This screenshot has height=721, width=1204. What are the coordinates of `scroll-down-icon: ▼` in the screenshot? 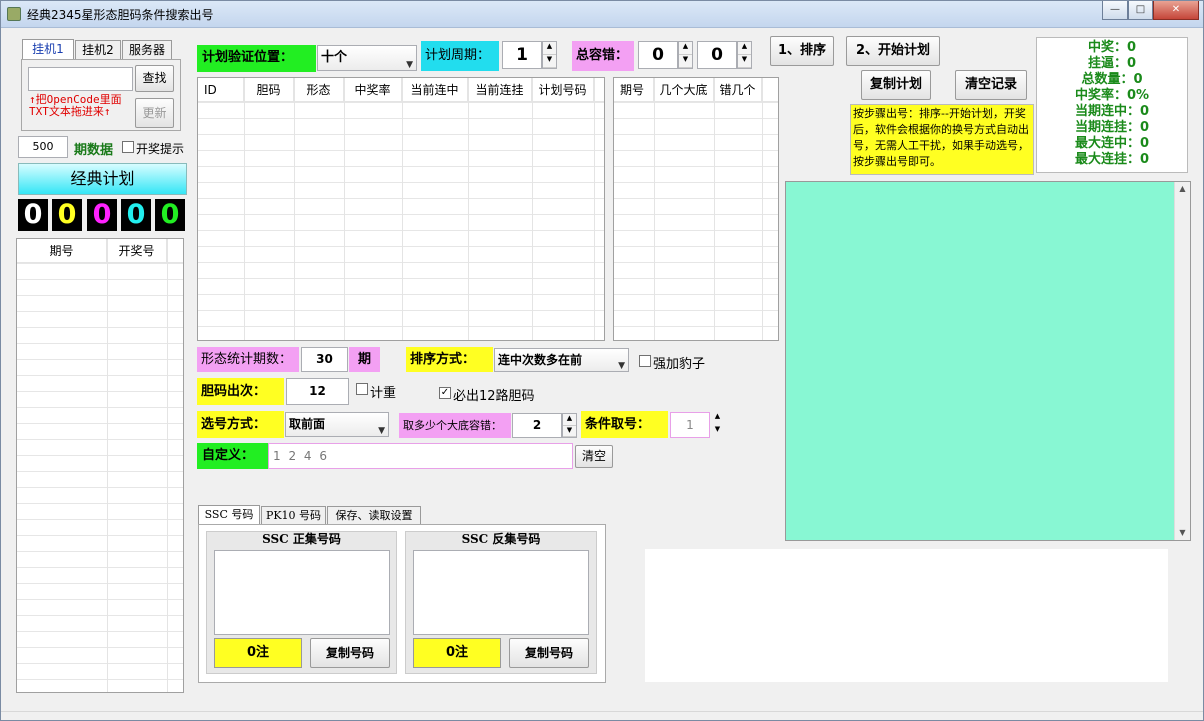 It's located at (1182, 533).